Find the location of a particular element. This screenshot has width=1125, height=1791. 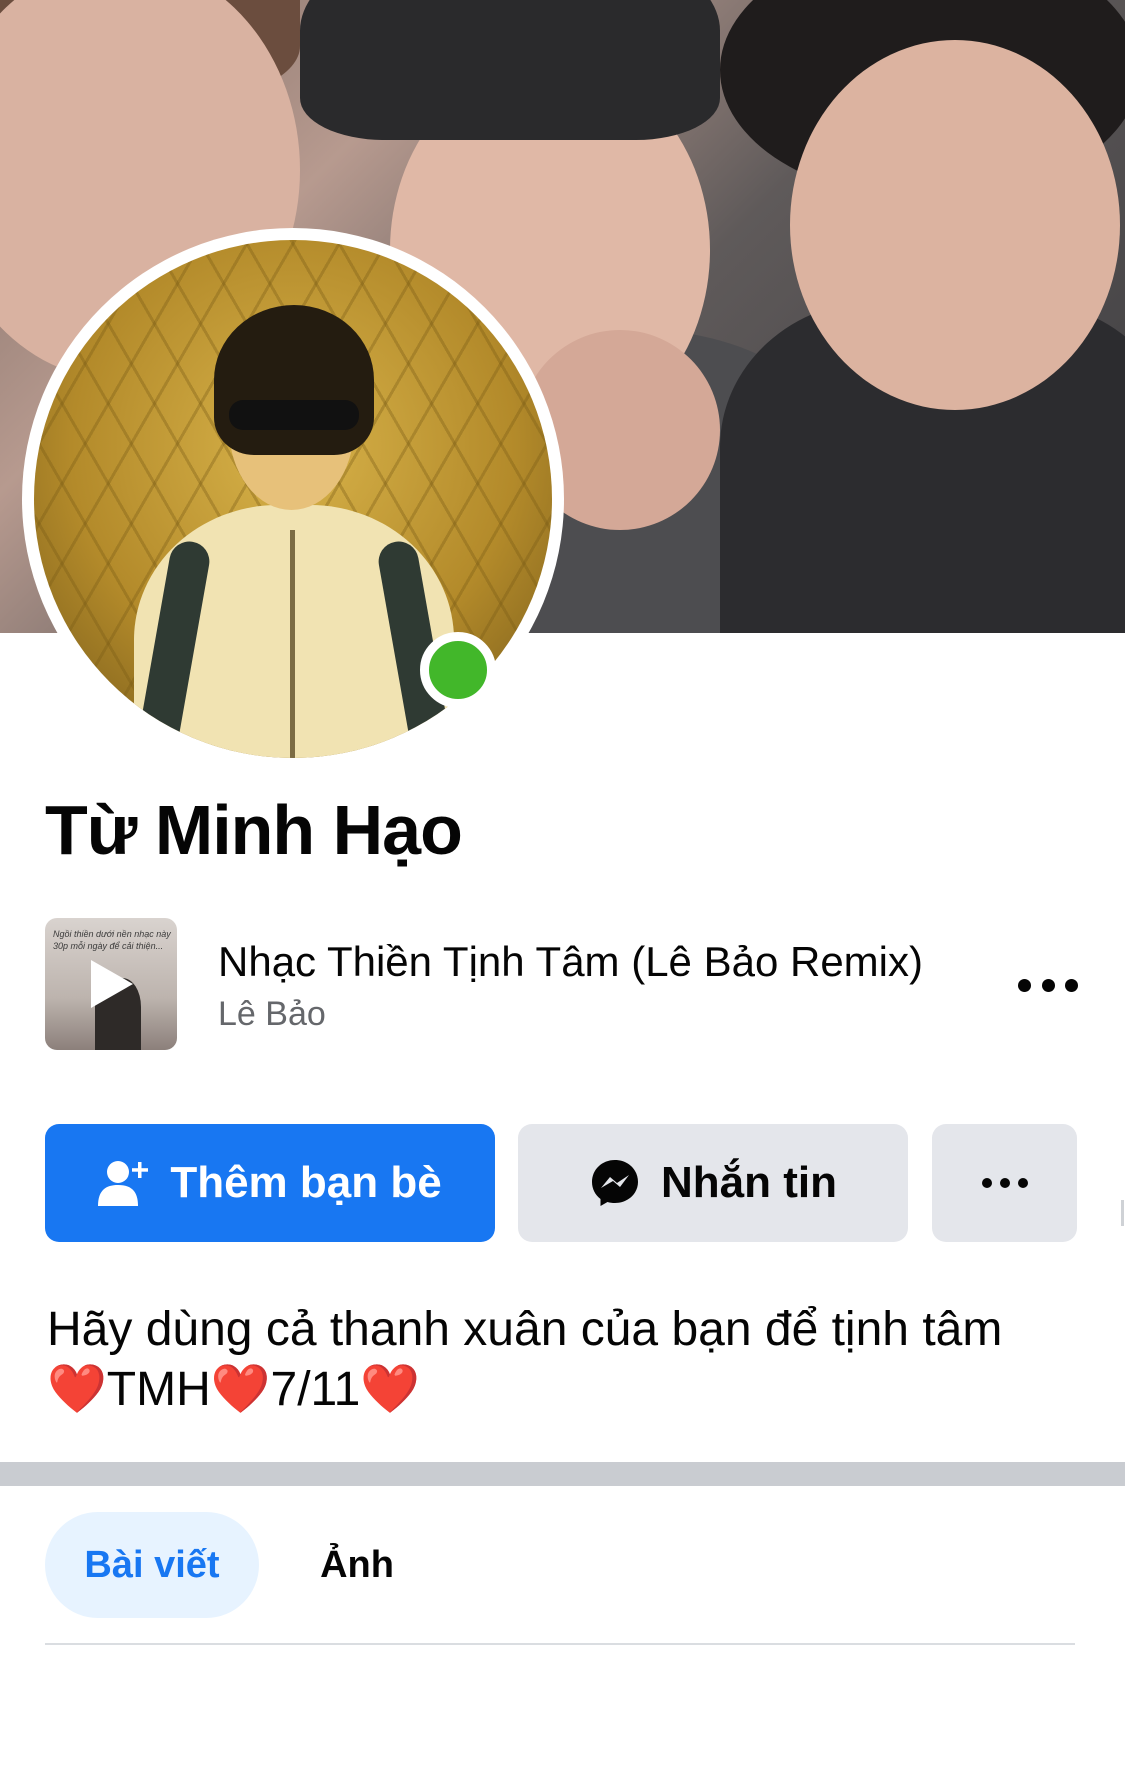

play-icon is located at coordinates (111, 984).